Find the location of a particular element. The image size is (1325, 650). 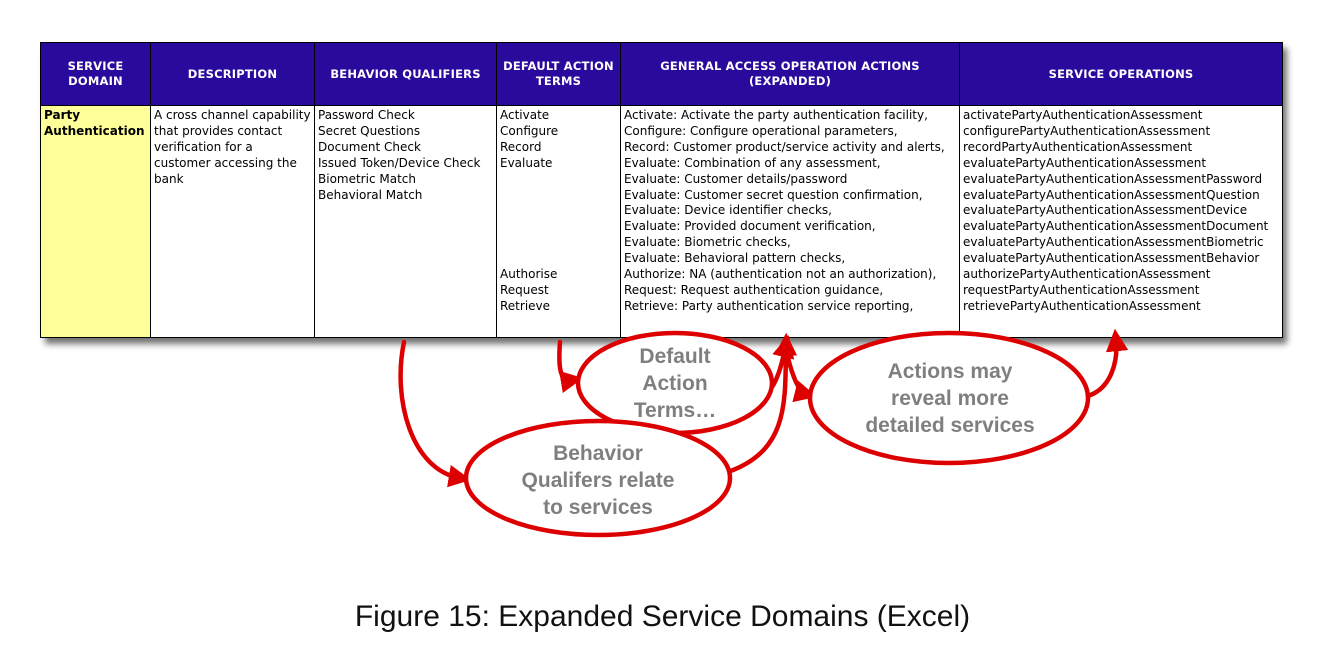

list-item: Document Check is located at coordinates (369, 146).